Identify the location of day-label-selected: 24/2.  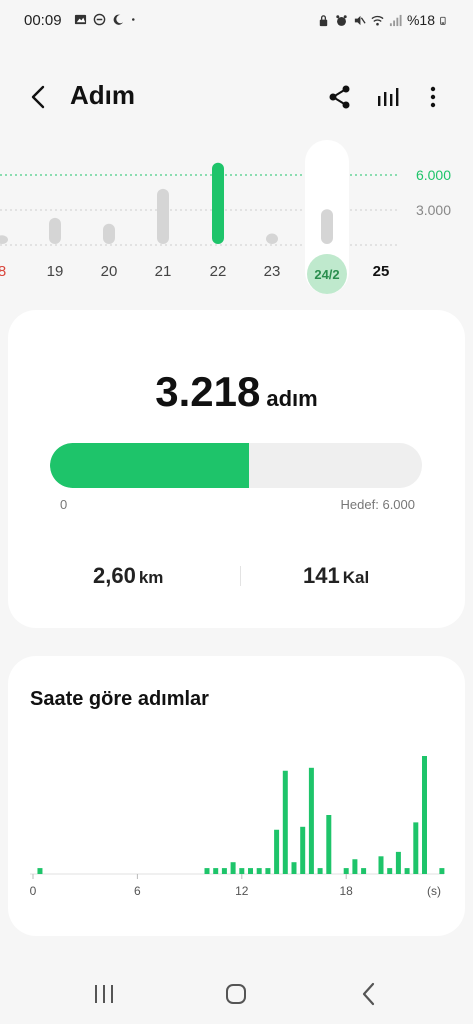
(327, 274).